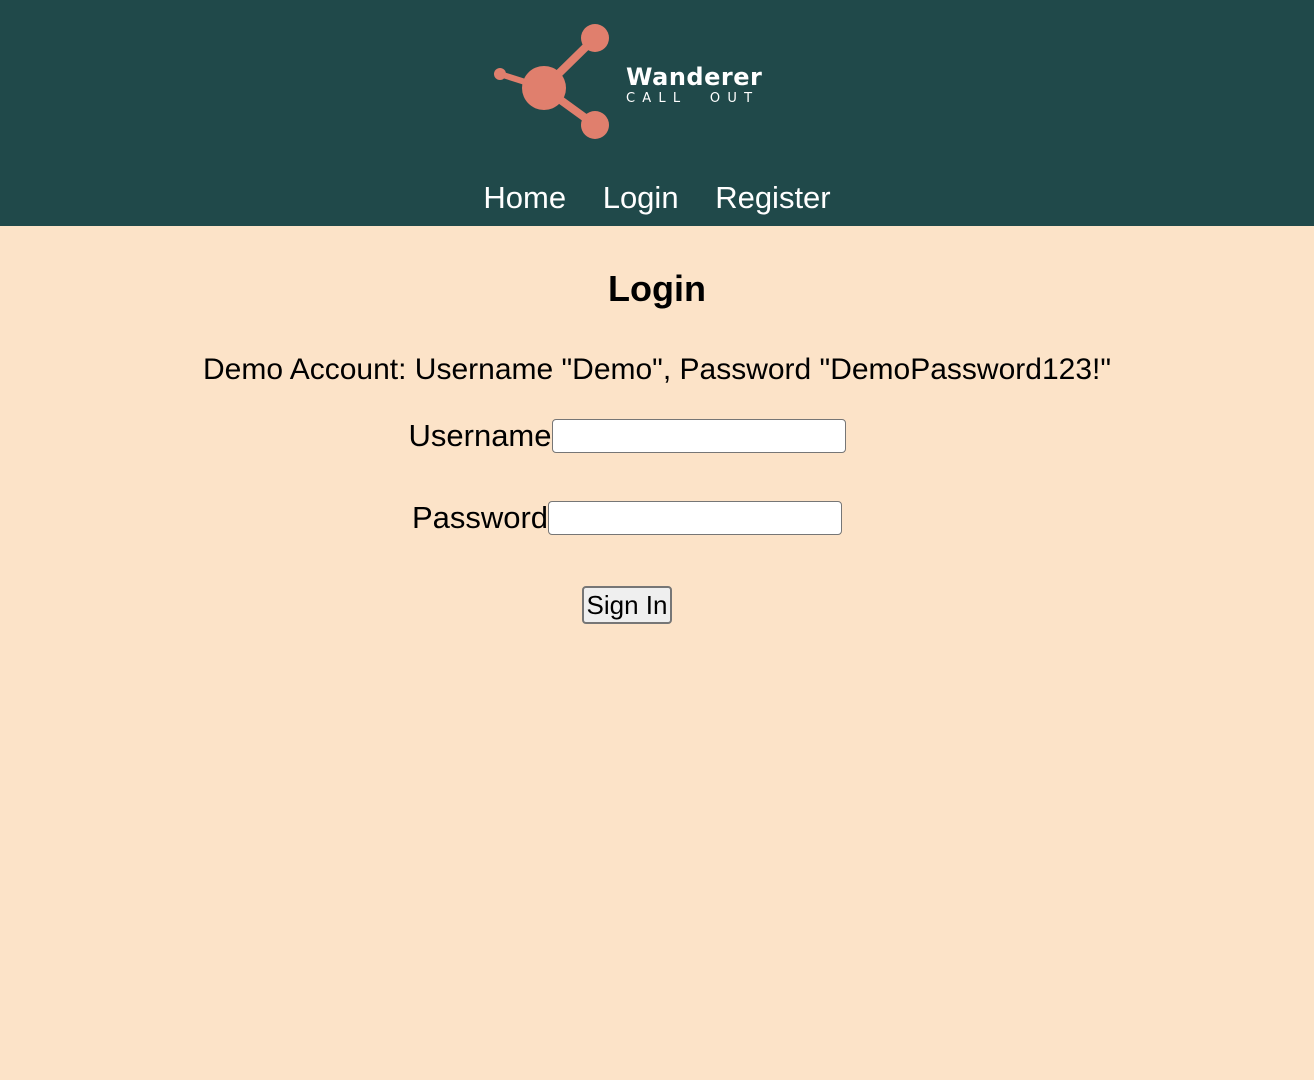  I want to click on password-row: Password, so click(627, 518).